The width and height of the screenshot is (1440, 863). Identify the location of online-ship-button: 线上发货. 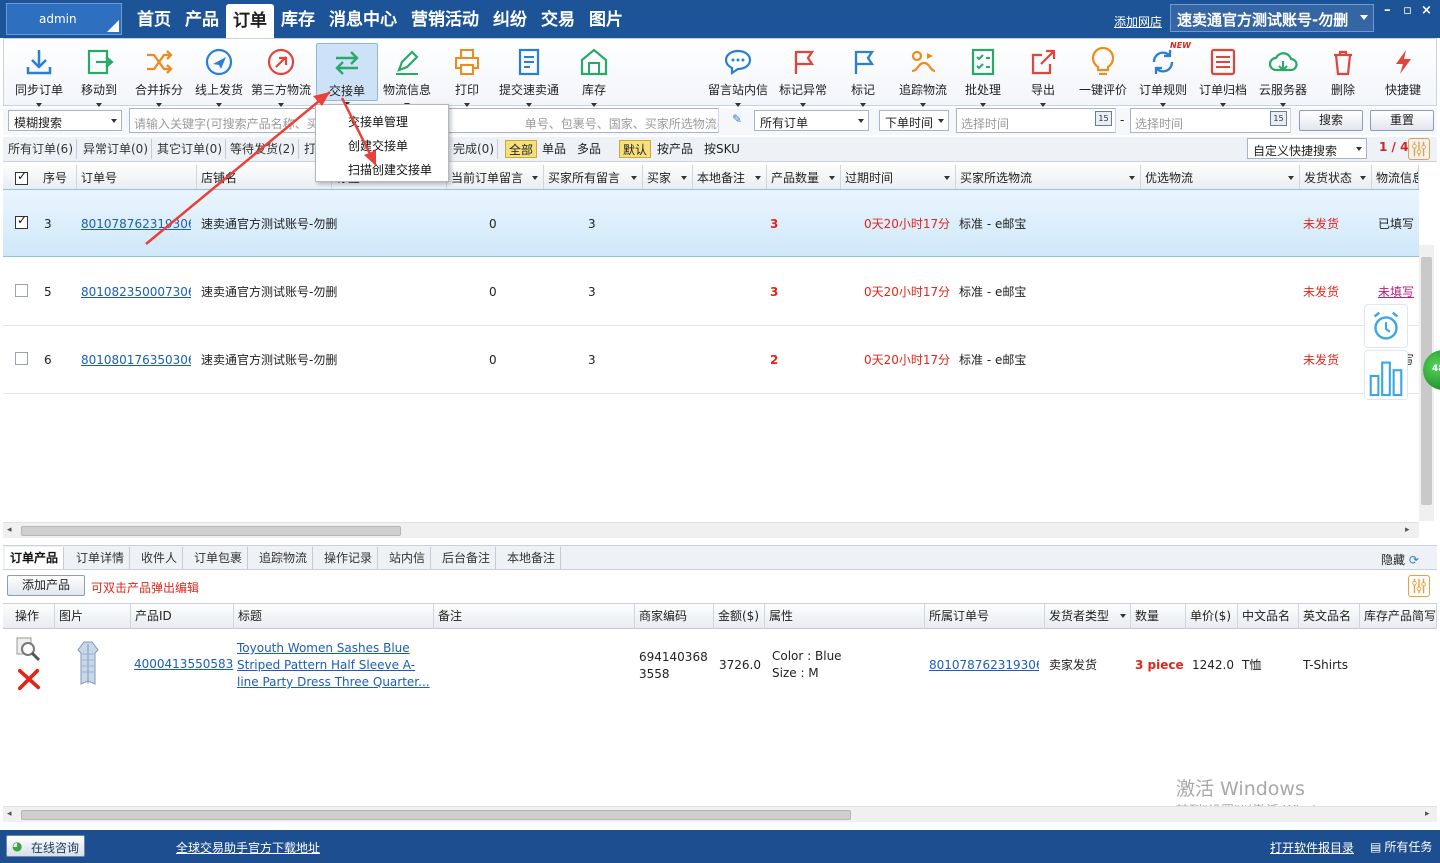
(219, 75).